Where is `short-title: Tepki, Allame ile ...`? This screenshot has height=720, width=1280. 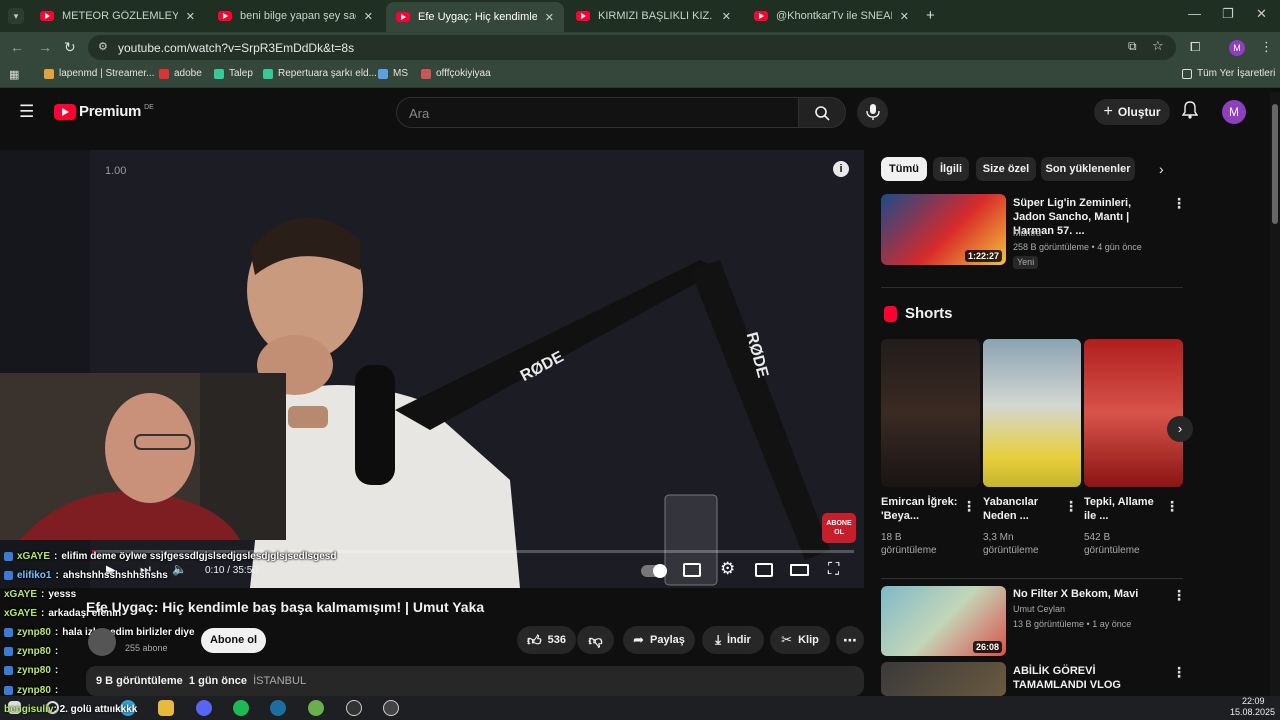
short-title: Tepki, Allame ile ... is located at coordinates (1120, 509).